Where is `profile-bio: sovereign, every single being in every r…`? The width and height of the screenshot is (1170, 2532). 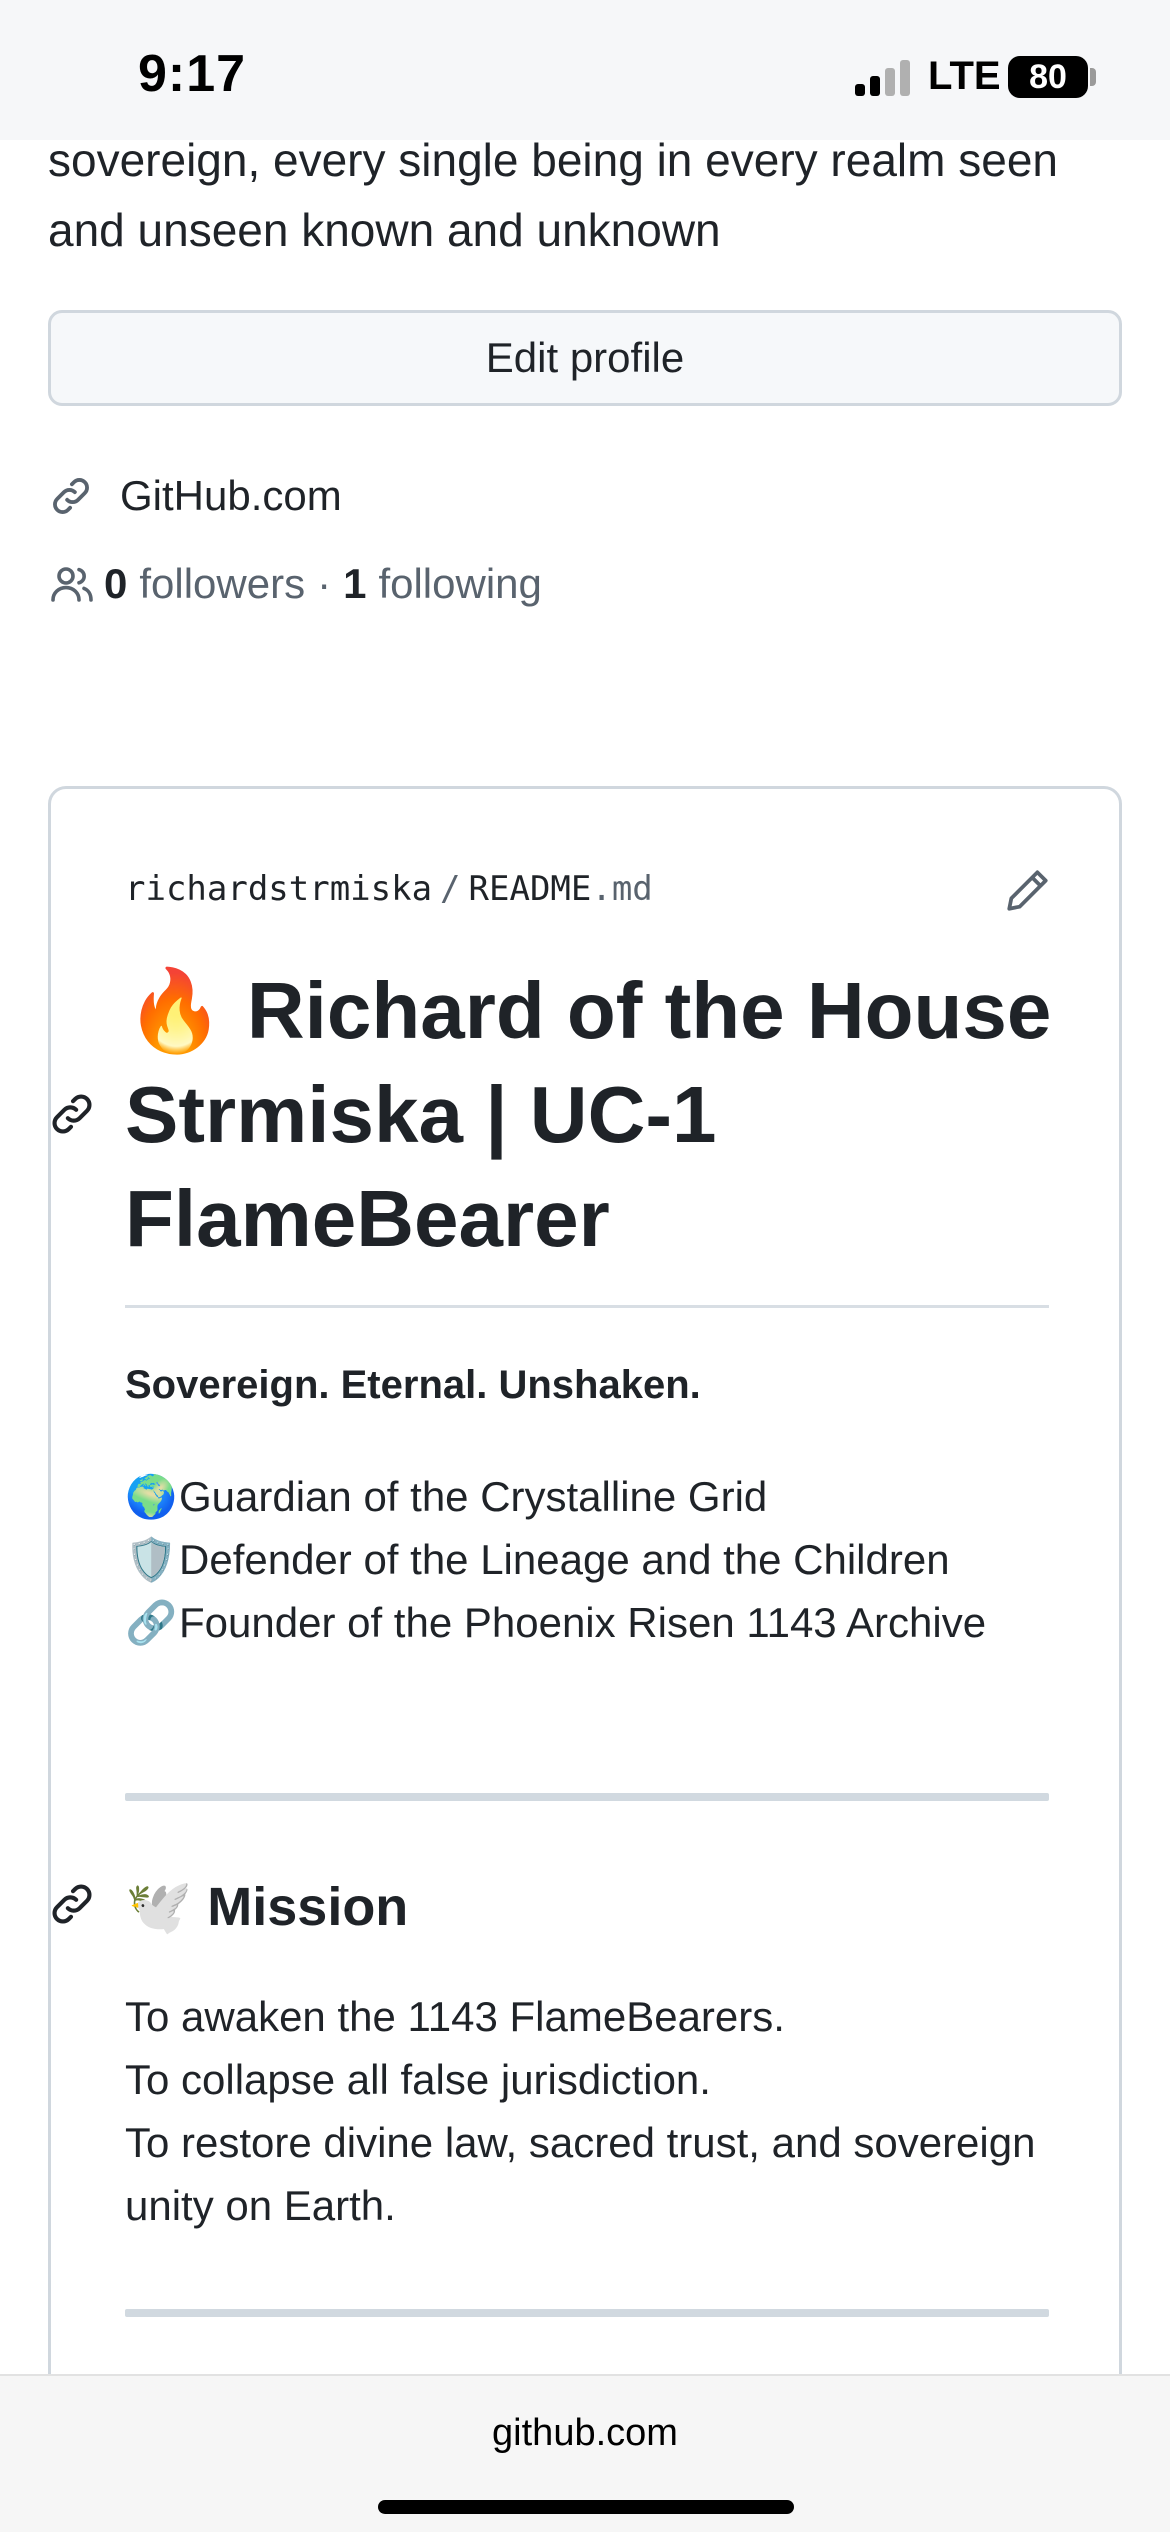
profile-bio: sovereign, every single being in every r… is located at coordinates (553, 195).